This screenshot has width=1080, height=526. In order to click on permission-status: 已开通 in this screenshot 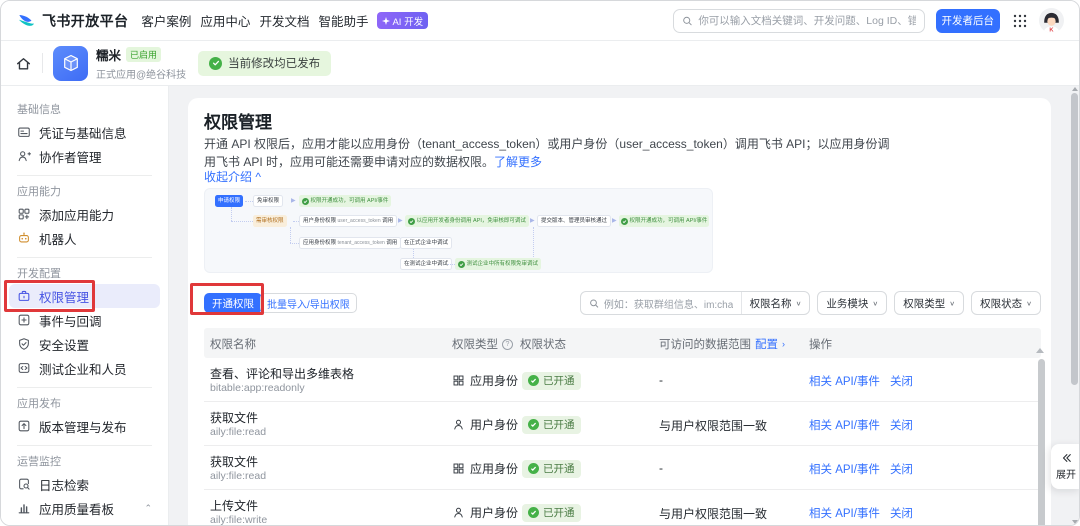, I will do `click(551, 468)`.